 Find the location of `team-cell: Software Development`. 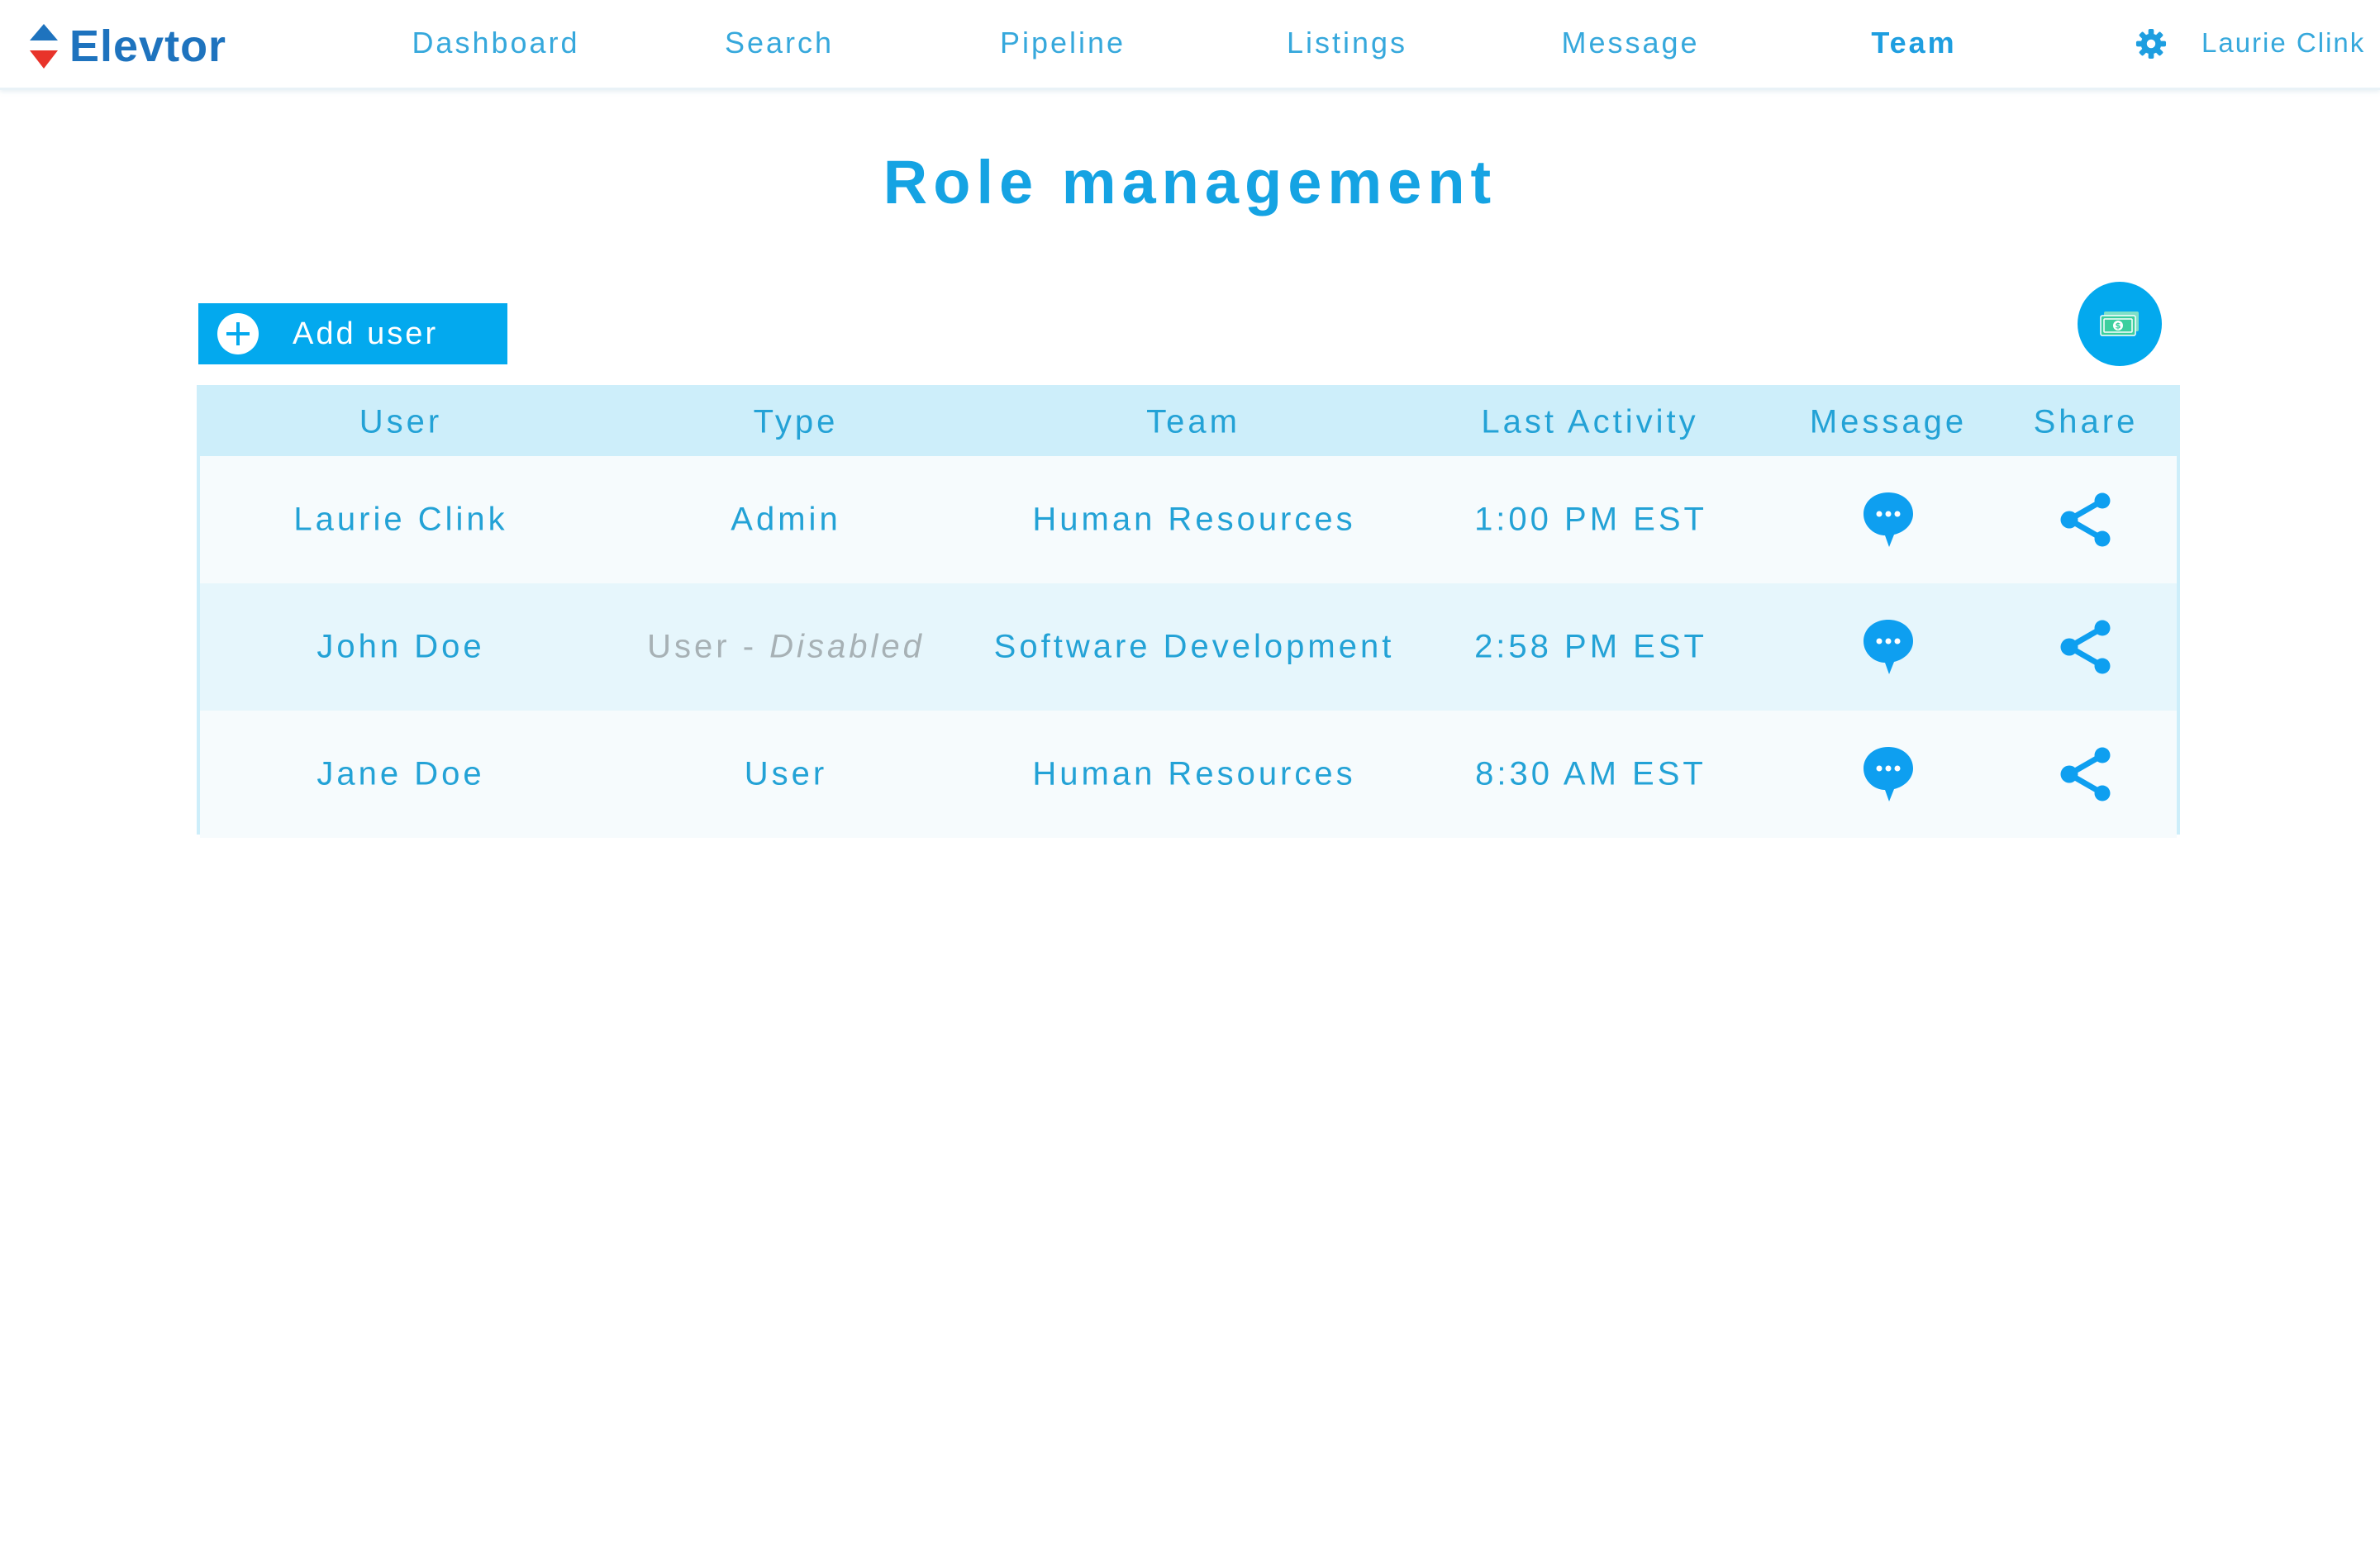

team-cell: Software Development is located at coordinates (1194, 646).